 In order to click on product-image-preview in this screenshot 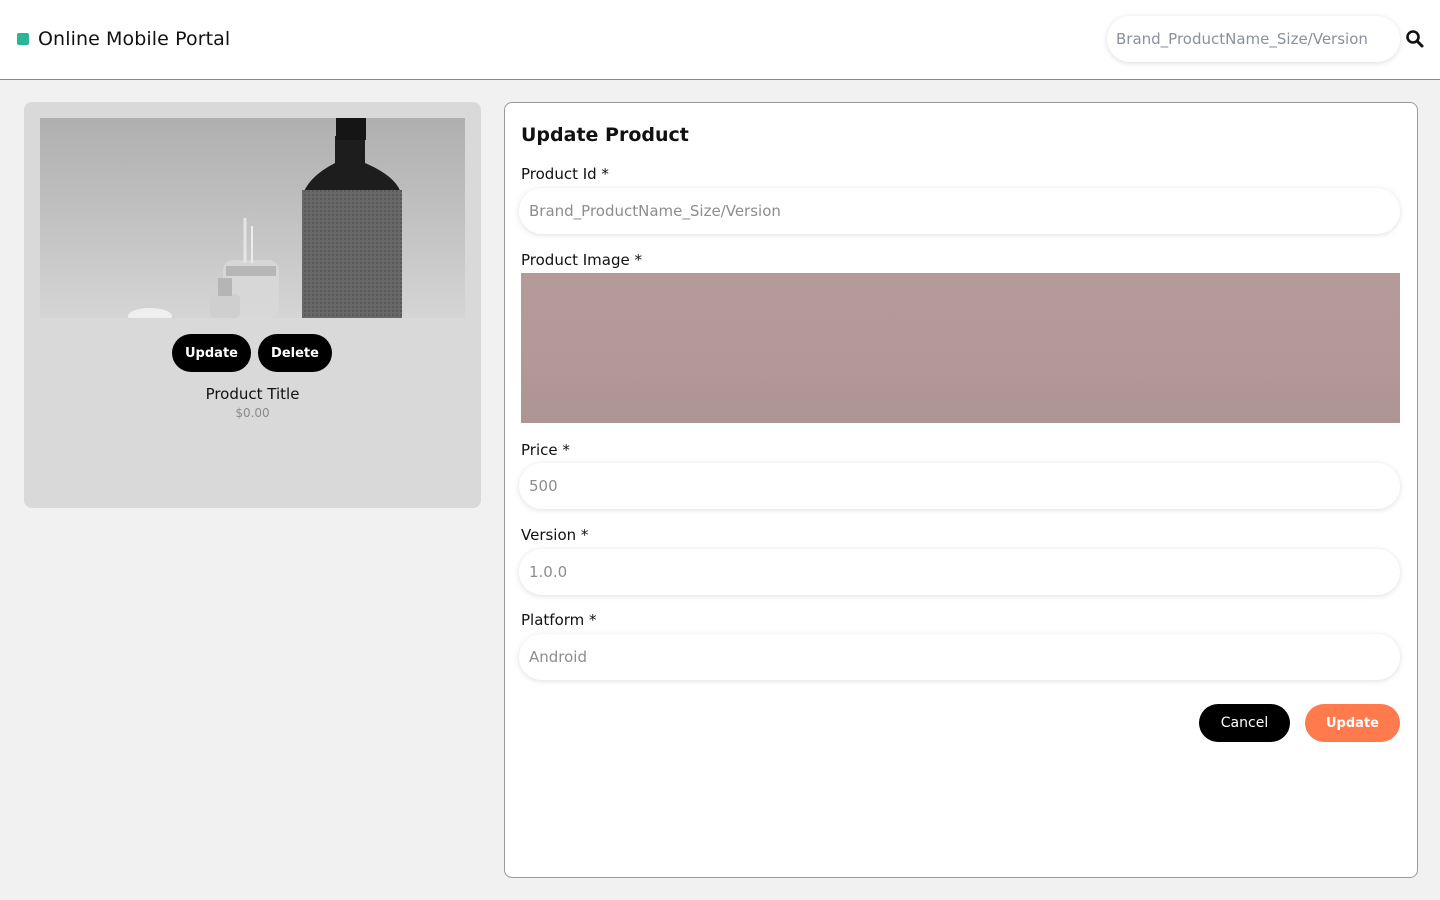, I will do `click(960, 348)`.